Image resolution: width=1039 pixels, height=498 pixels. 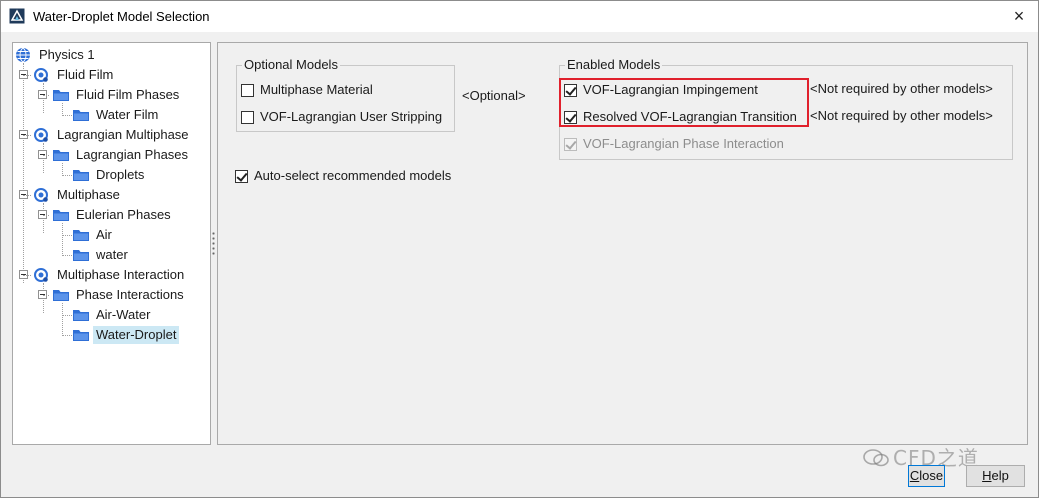 I want to click on phase-interaction-checkbox: VOF-Lagrangian Phase Interaction, so click(x=694, y=144).